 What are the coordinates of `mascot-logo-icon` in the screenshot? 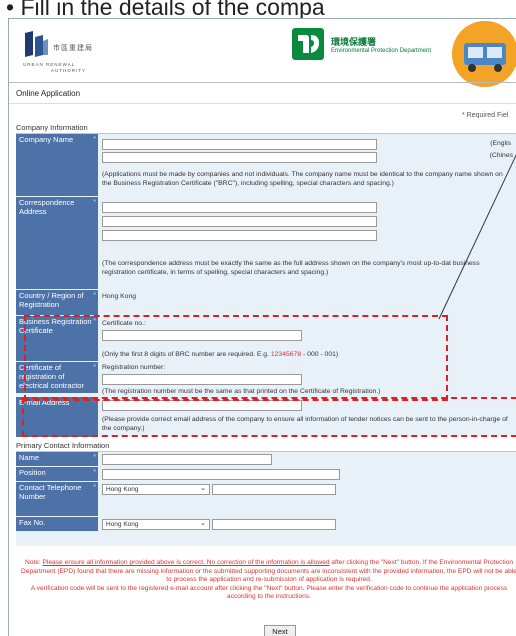 It's located at (484, 54).